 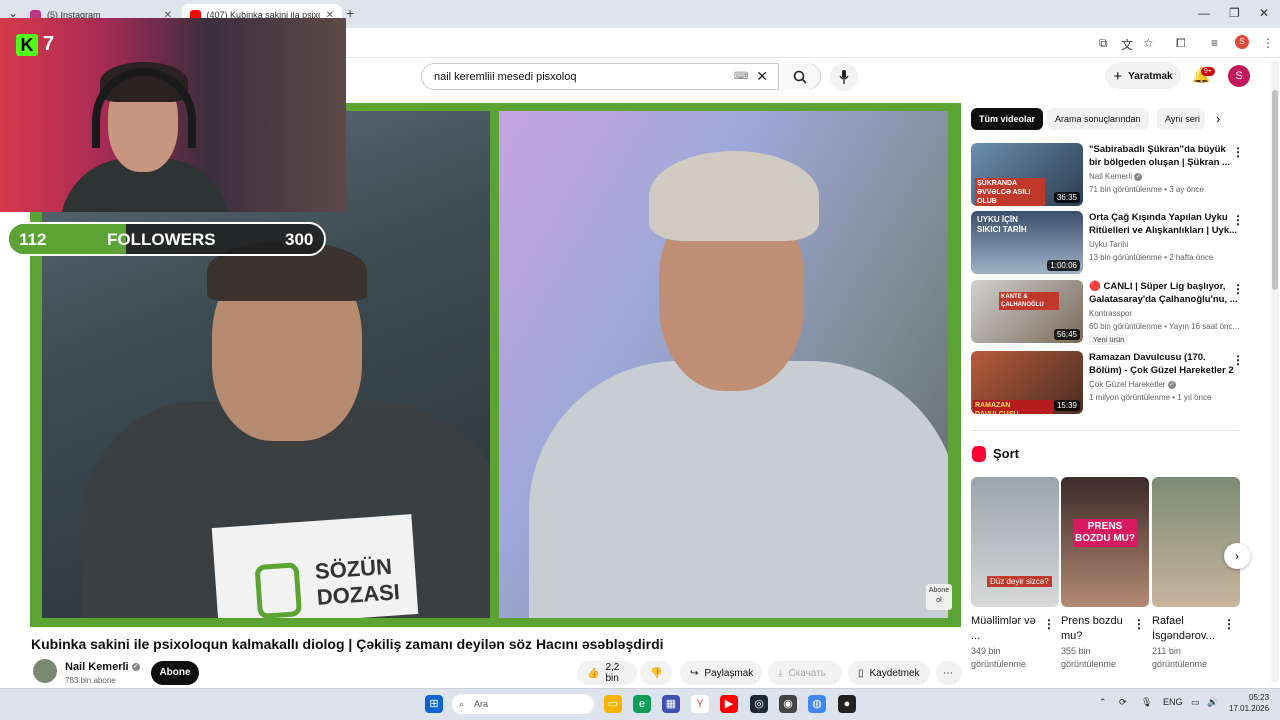 What do you see at coordinates (700, 704) in the screenshot?
I see `yandex-icon: Y` at bounding box center [700, 704].